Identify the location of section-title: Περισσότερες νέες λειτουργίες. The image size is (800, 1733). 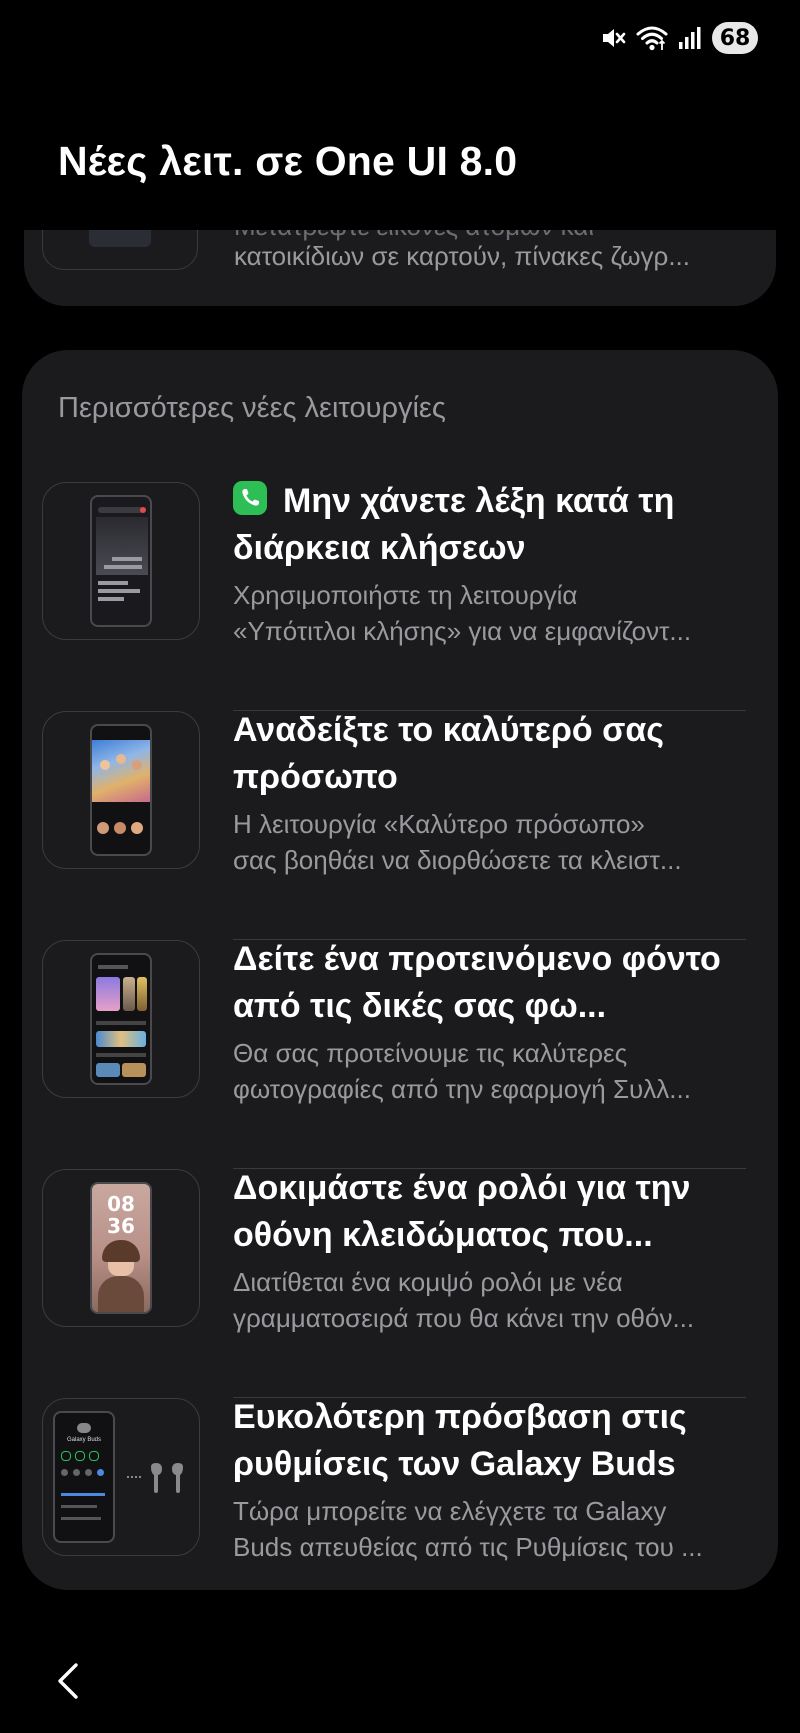
(252, 408).